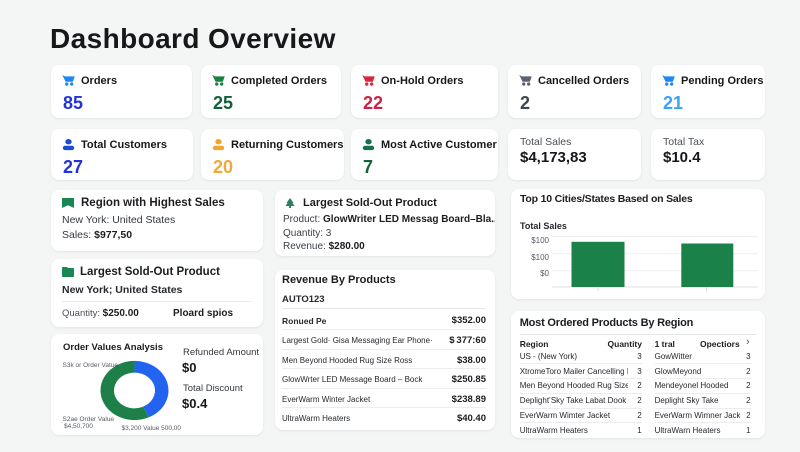  Describe the element at coordinates (89, 419) in the screenshot. I see `svg-text: S2ae Order Value` at that location.